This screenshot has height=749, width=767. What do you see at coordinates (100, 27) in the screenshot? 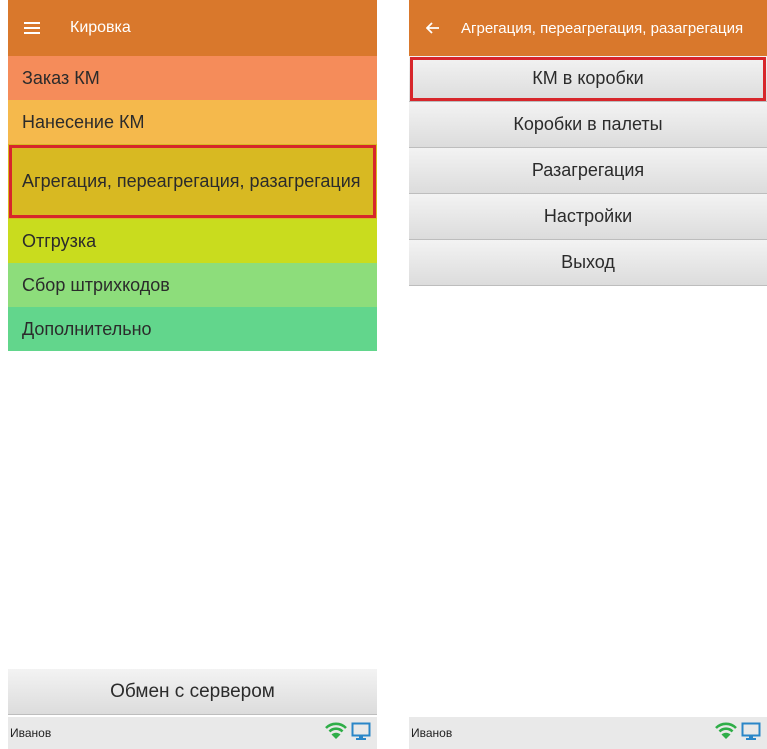
I see `app-title: Кировка` at bounding box center [100, 27].